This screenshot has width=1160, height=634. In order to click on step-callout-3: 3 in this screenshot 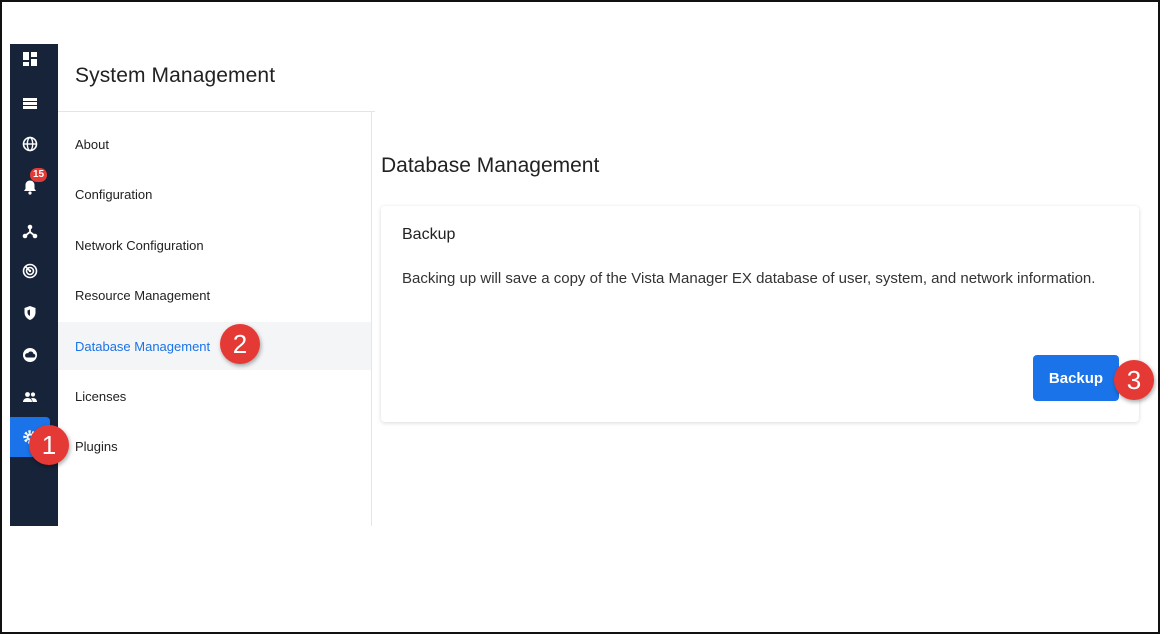, I will do `click(1134, 380)`.